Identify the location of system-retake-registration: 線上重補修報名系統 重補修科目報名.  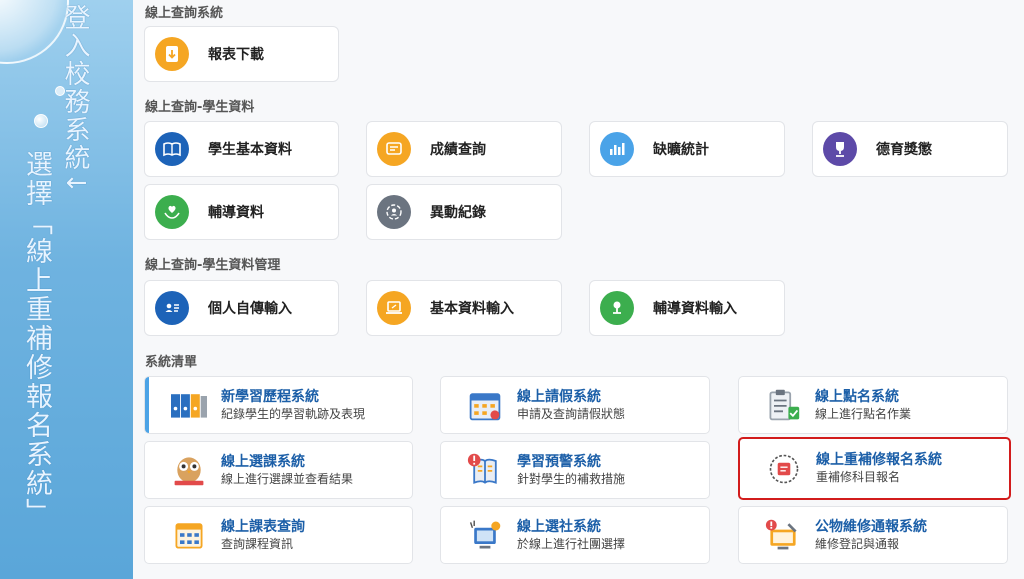
(874, 468).